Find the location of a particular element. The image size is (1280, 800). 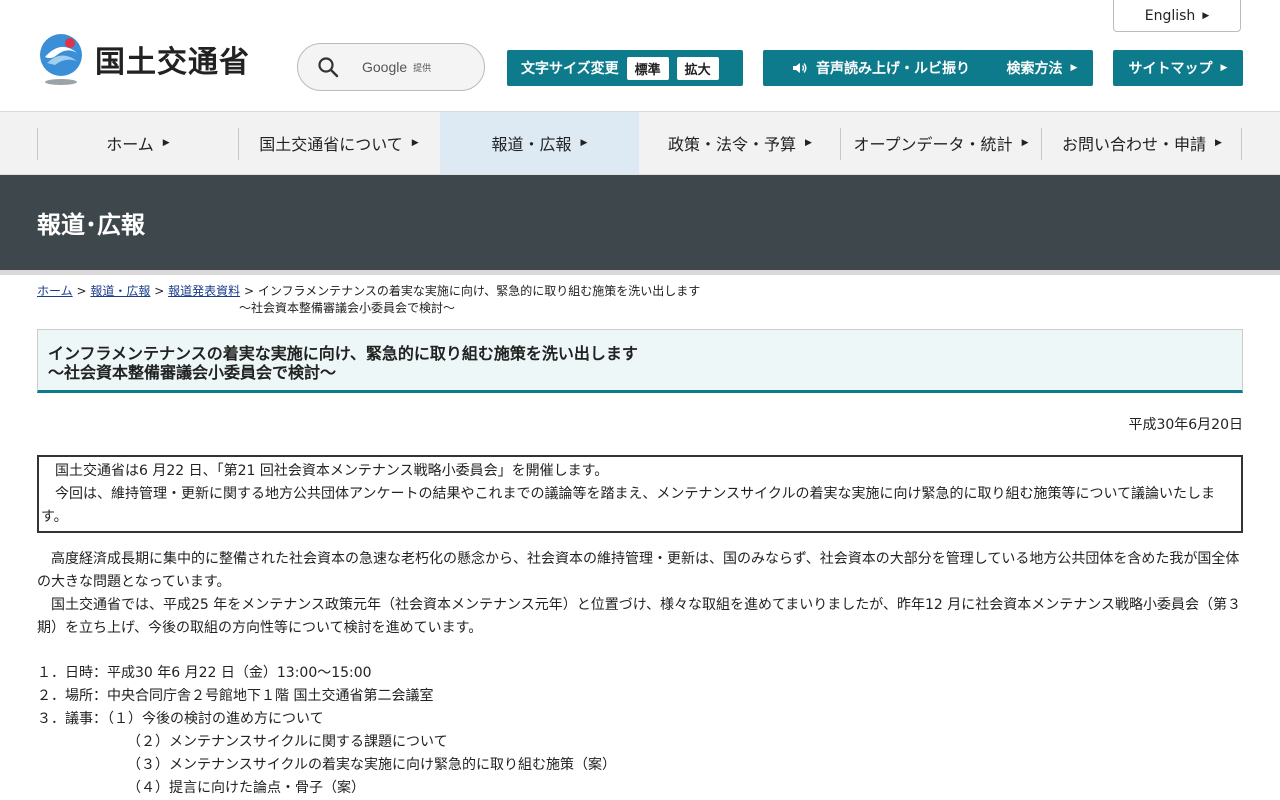

agenda-item: １．日時：平成30 年6 月22 日（金）13:00～15:00 is located at coordinates (204, 673).